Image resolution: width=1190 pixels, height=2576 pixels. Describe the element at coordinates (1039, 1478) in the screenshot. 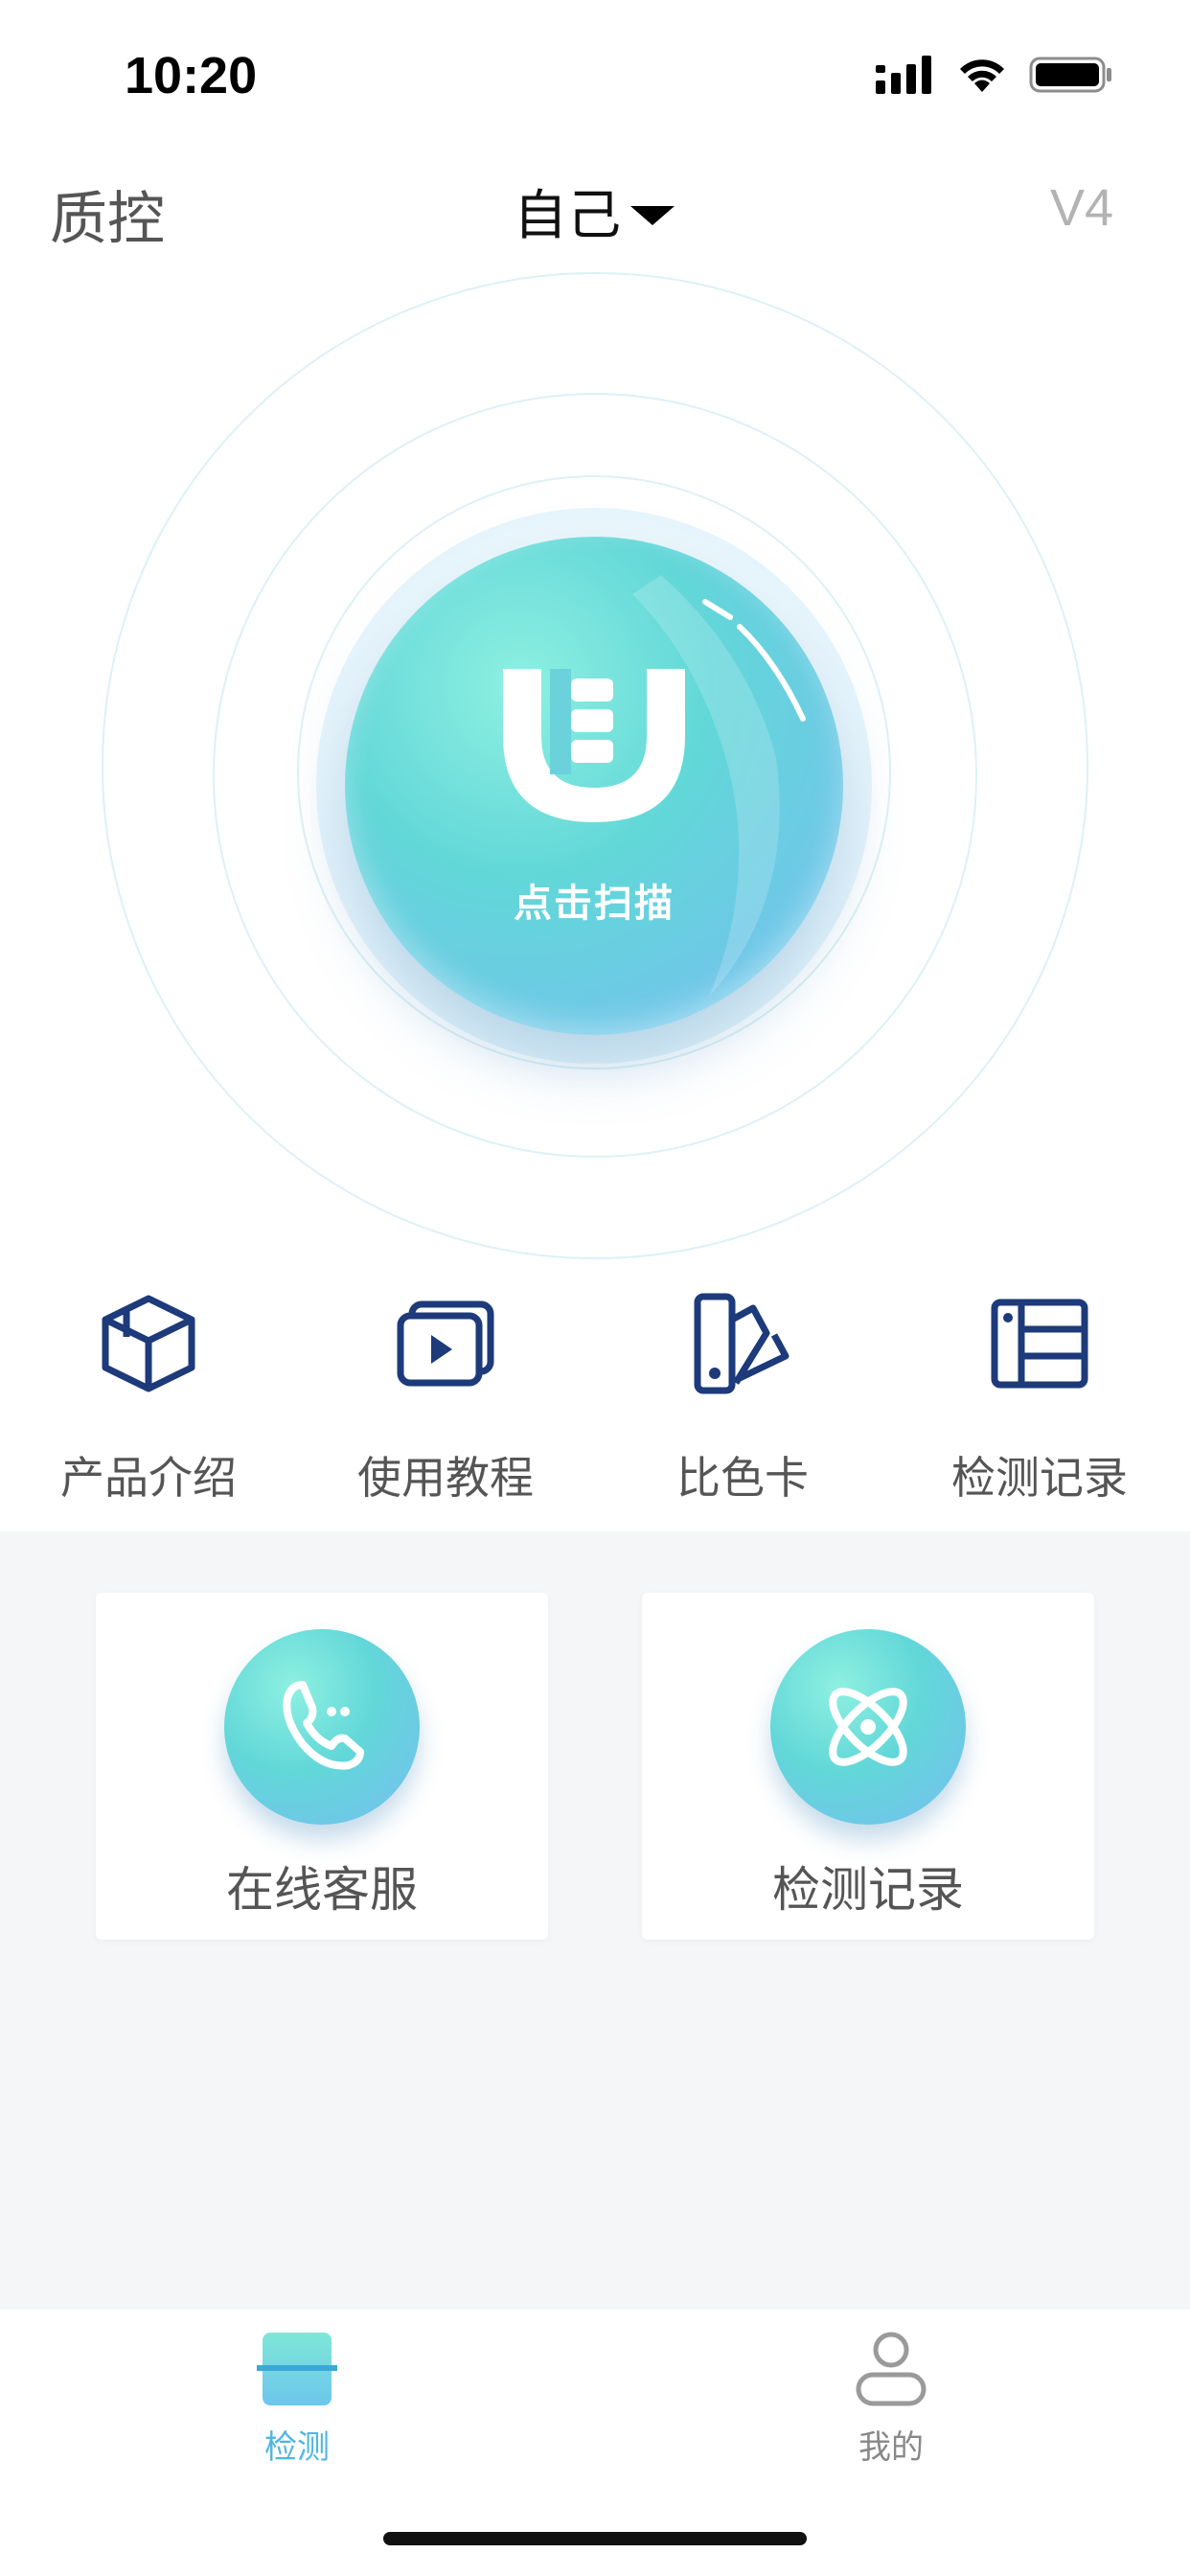

I see `quick-link-label: 检测记录` at that location.